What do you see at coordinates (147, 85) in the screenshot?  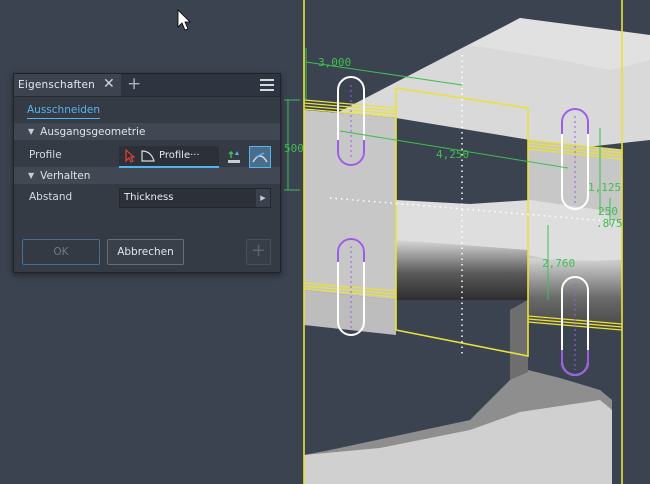 I see `panel-titlebar: Eigenschaften ✕ +` at bounding box center [147, 85].